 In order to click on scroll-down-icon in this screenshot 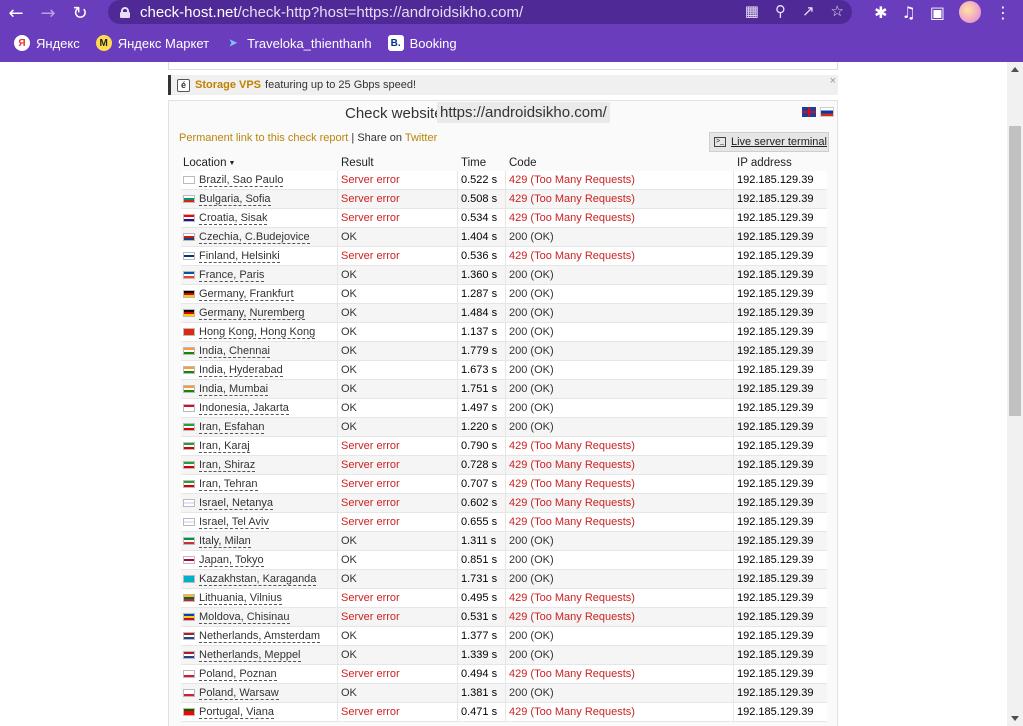, I will do `click(1015, 718)`.